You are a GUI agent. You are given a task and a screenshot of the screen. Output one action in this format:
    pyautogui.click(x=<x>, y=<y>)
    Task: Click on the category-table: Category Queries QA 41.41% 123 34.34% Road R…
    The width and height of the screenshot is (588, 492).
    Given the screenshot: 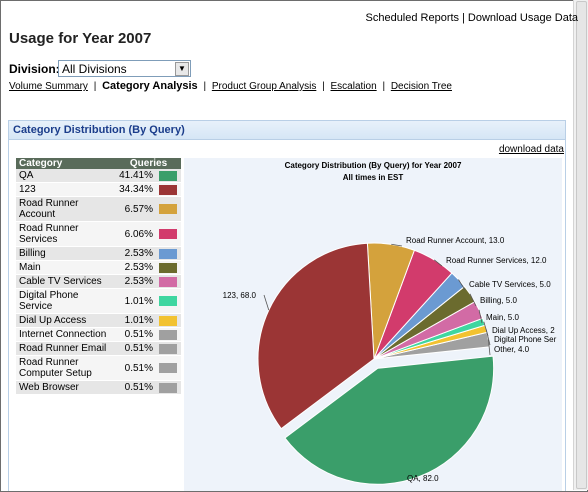 What is the action you would take?
    pyautogui.click(x=98, y=276)
    